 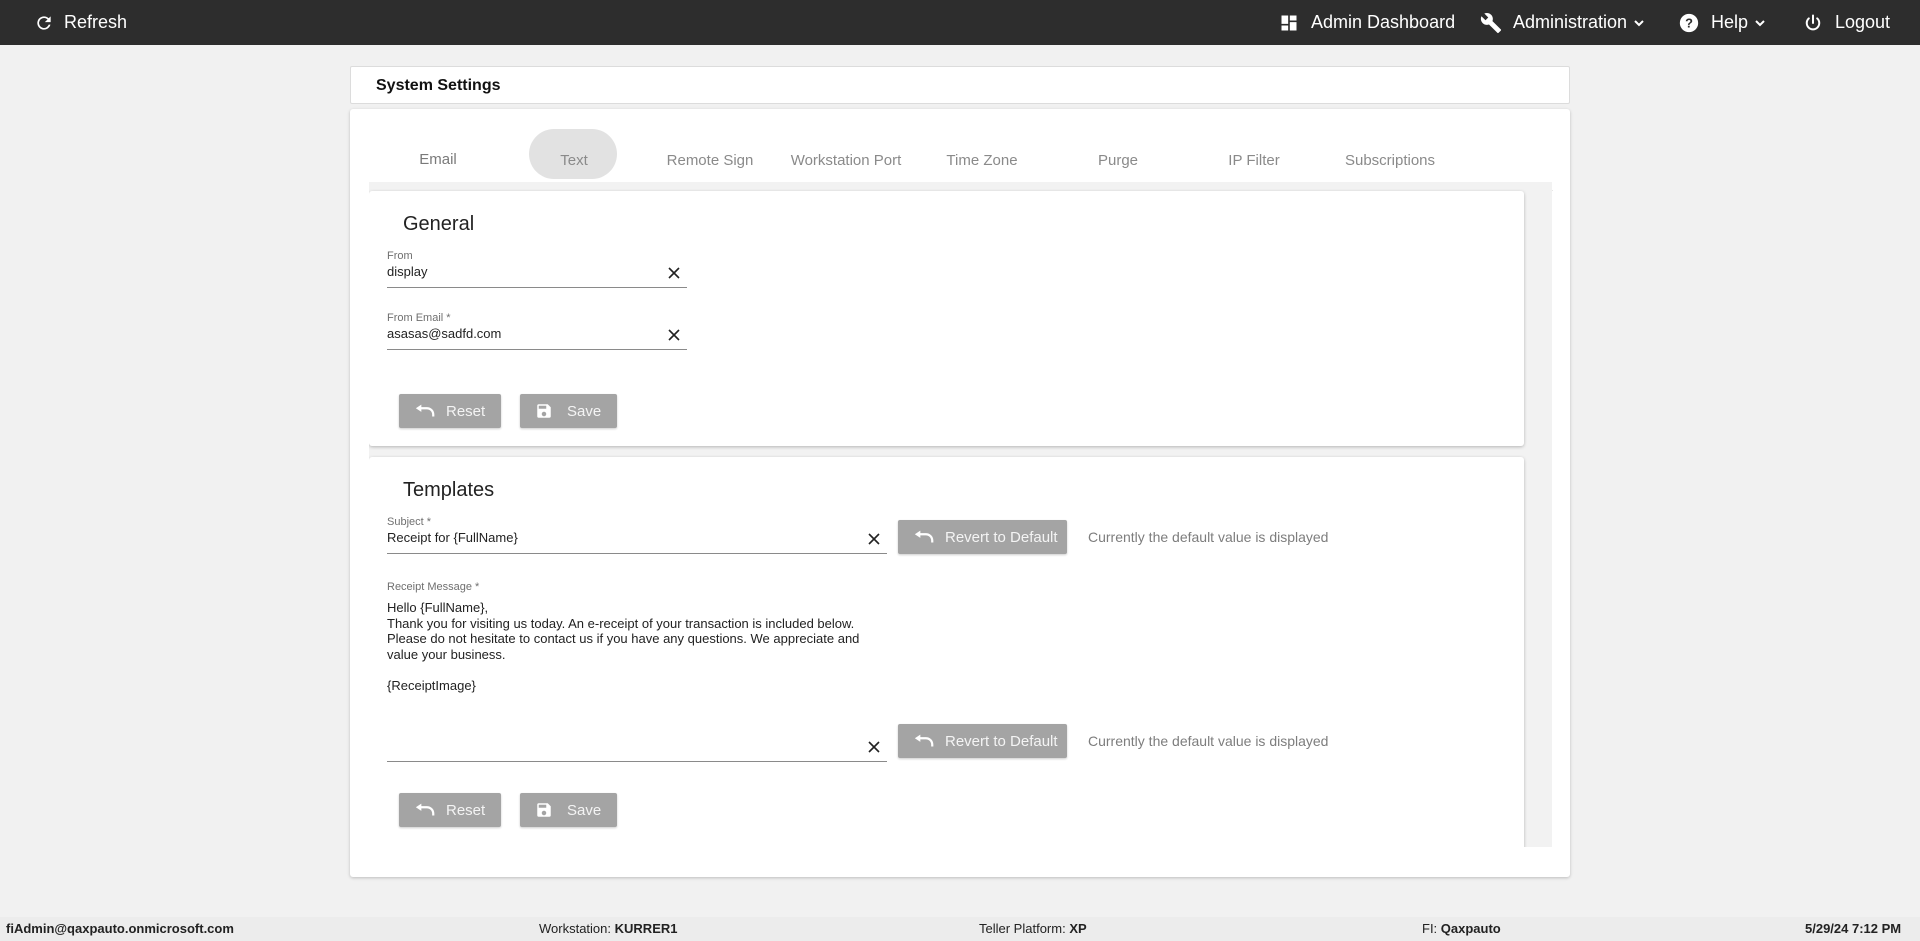 What do you see at coordinates (438, 85) in the screenshot?
I see `page-title: System Settings` at bounding box center [438, 85].